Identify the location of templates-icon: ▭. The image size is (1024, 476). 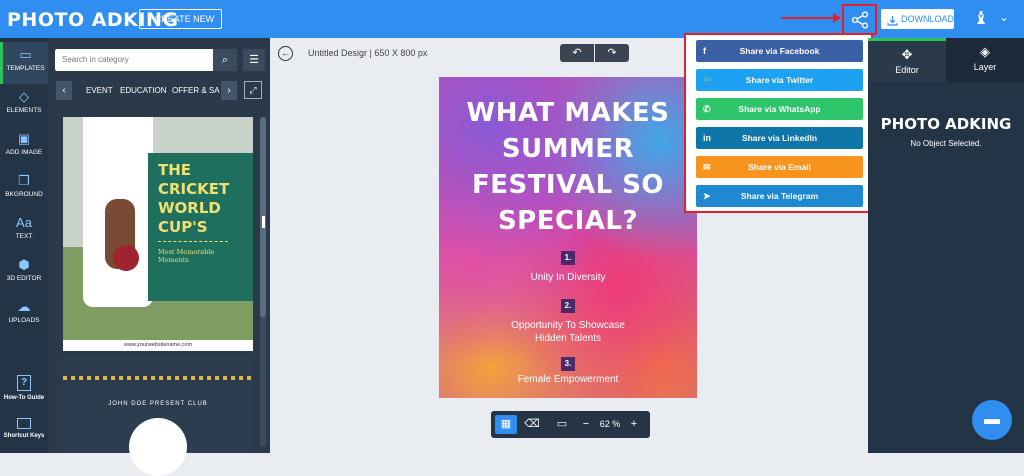
(25, 54).